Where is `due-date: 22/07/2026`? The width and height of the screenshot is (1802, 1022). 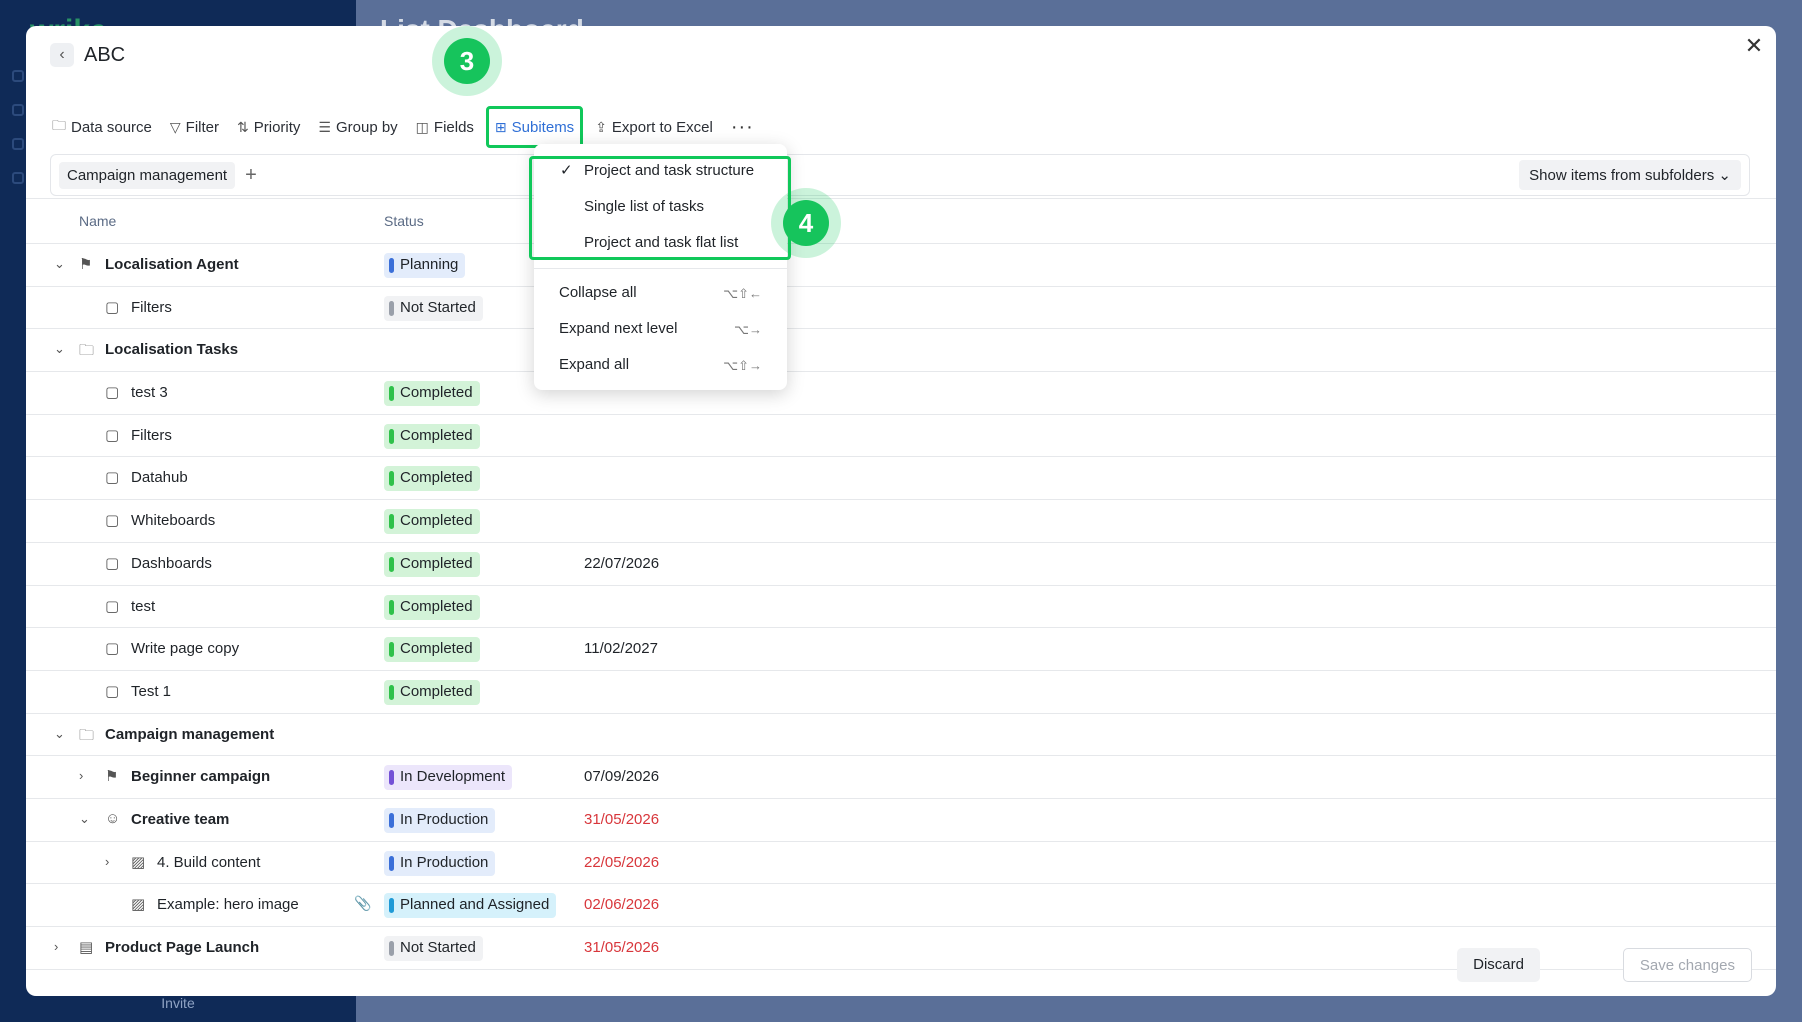 due-date: 22/07/2026 is located at coordinates (621, 563).